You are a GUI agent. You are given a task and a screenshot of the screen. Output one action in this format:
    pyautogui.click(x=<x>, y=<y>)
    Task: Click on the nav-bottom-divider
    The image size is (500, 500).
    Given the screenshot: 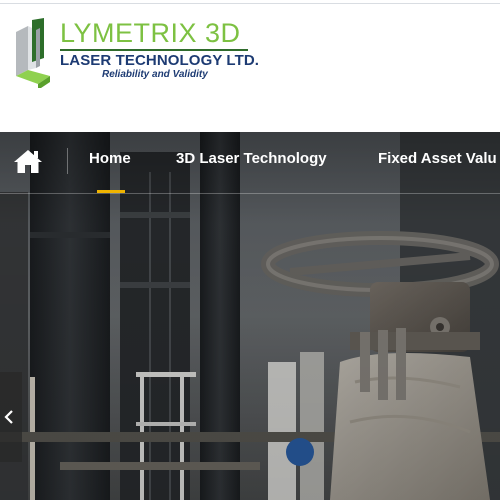 What is the action you would take?
    pyautogui.click(x=250, y=193)
    